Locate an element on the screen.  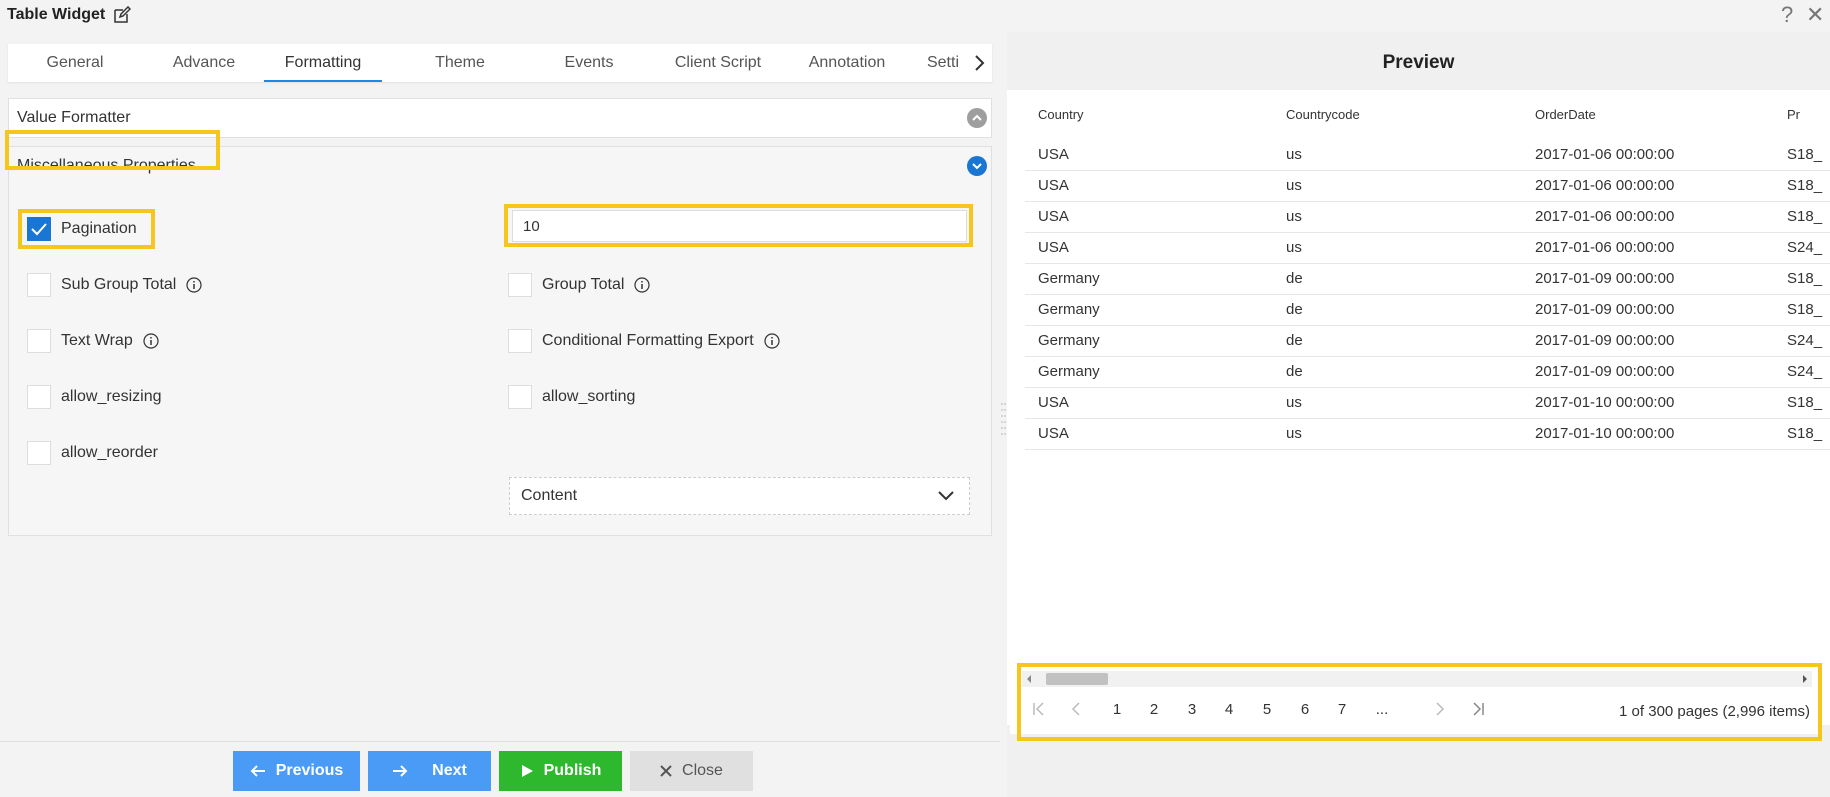
chevron-up-icon is located at coordinates (977, 117).